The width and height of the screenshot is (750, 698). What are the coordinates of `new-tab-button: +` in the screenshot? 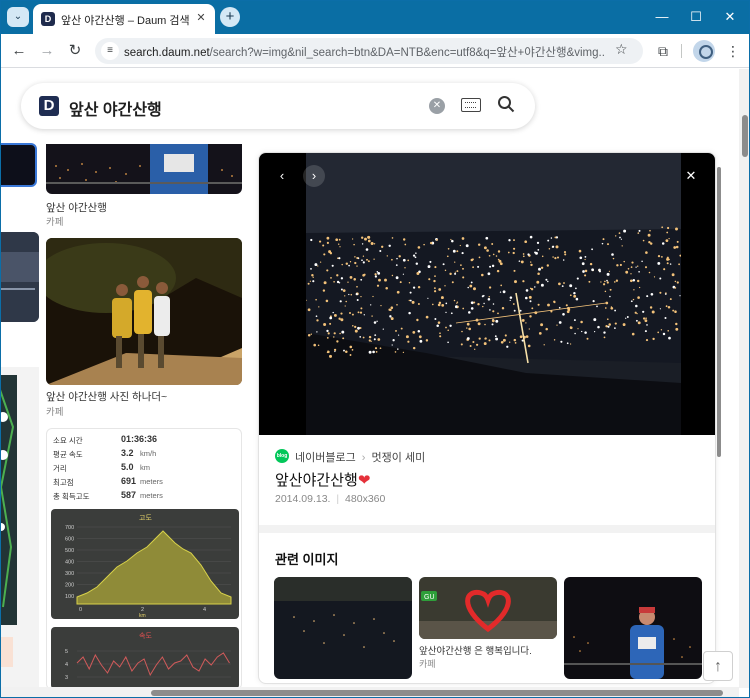 It's located at (230, 17).